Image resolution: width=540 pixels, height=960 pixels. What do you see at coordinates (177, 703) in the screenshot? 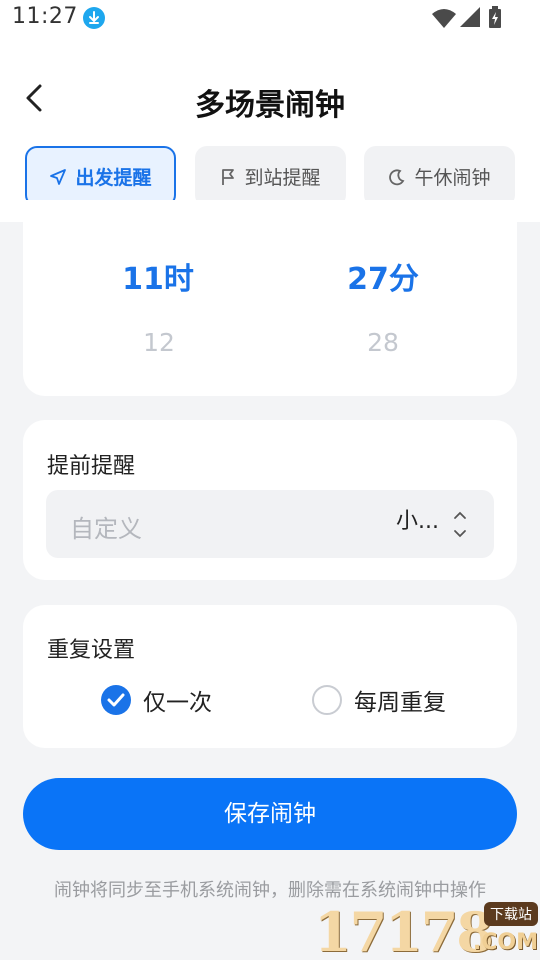
I see `repeat-option-label: 仅一次` at bounding box center [177, 703].